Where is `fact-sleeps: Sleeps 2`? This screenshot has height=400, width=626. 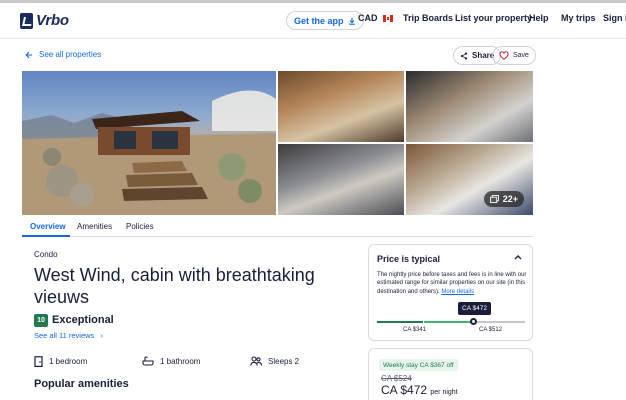
fact-sleeps: Sleeps 2 is located at coordinates (274, 361).